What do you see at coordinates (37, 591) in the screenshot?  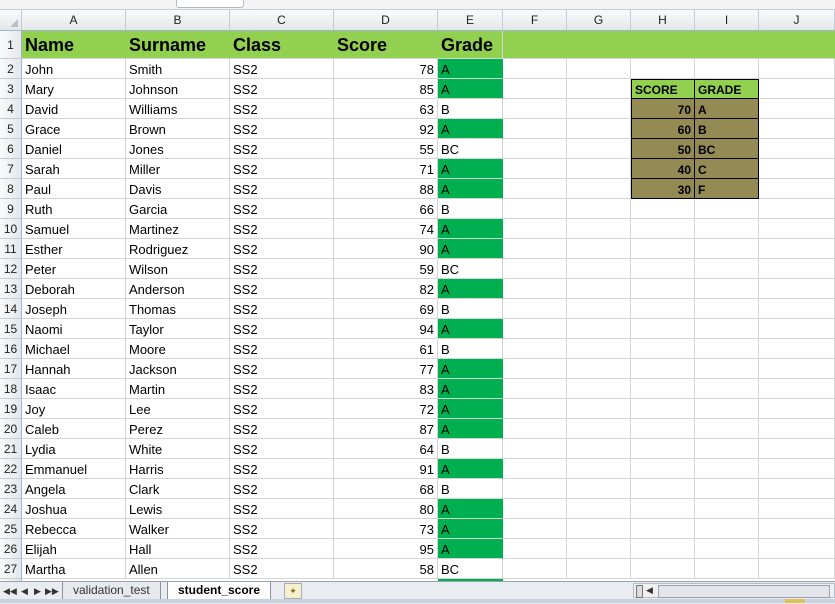 I see `next-sheet-icon: ▶` at bounding box center [37, 591].